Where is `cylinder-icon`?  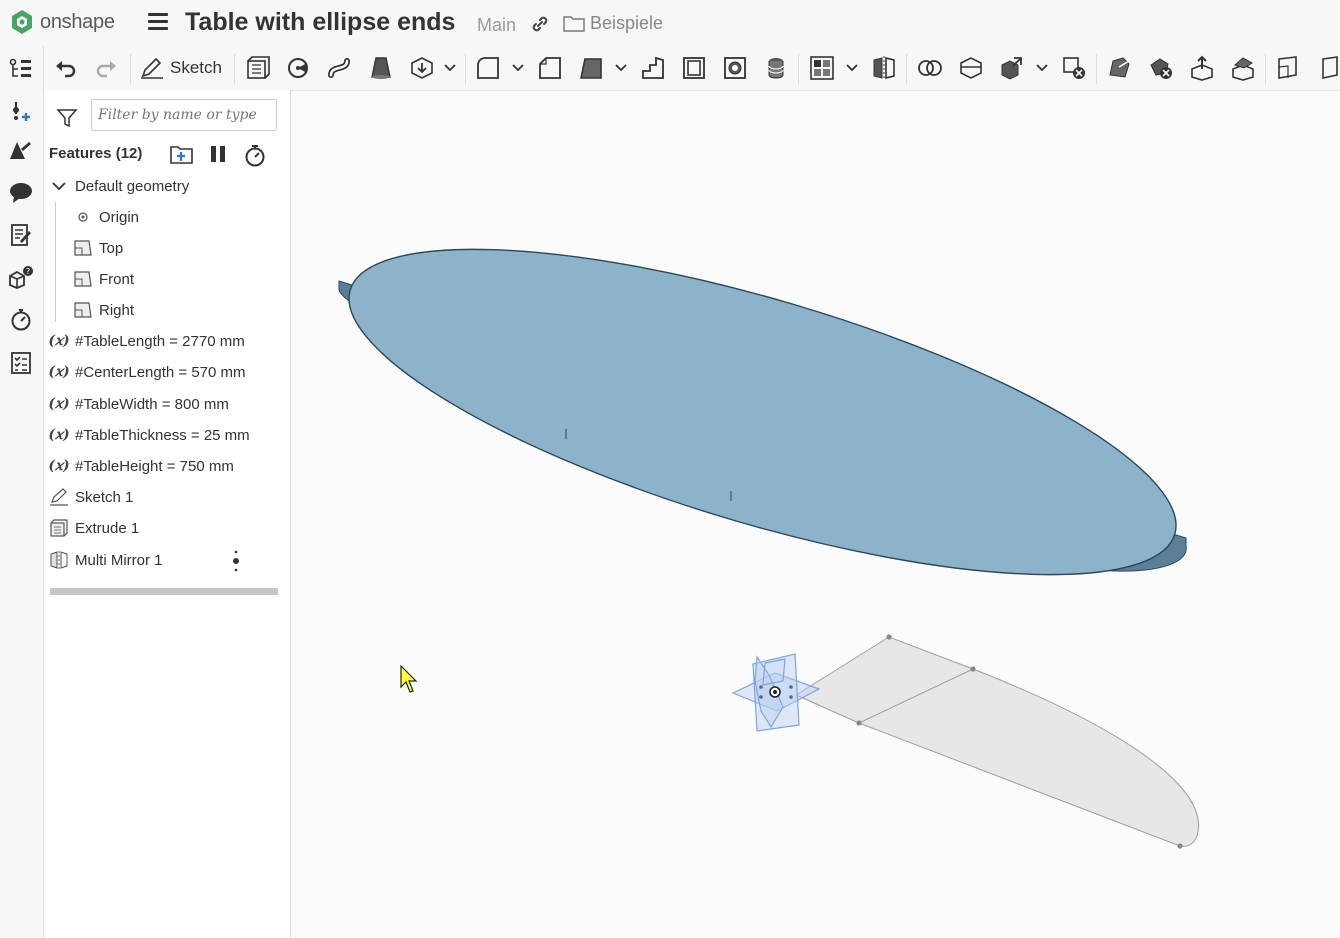
cylinder-icon is located at coordinates (776, 68).